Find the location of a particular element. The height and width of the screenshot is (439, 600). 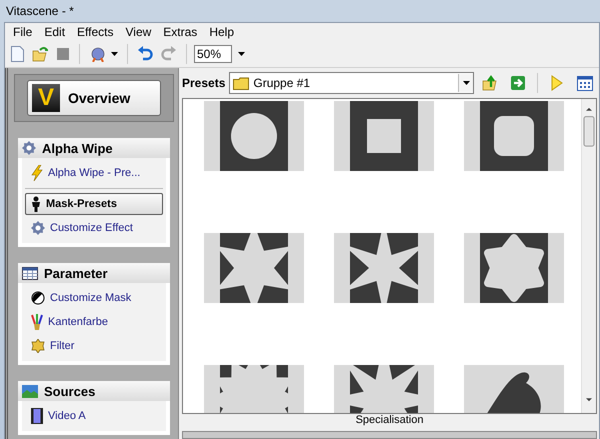

table-icon is located at coordinates (30, 273).